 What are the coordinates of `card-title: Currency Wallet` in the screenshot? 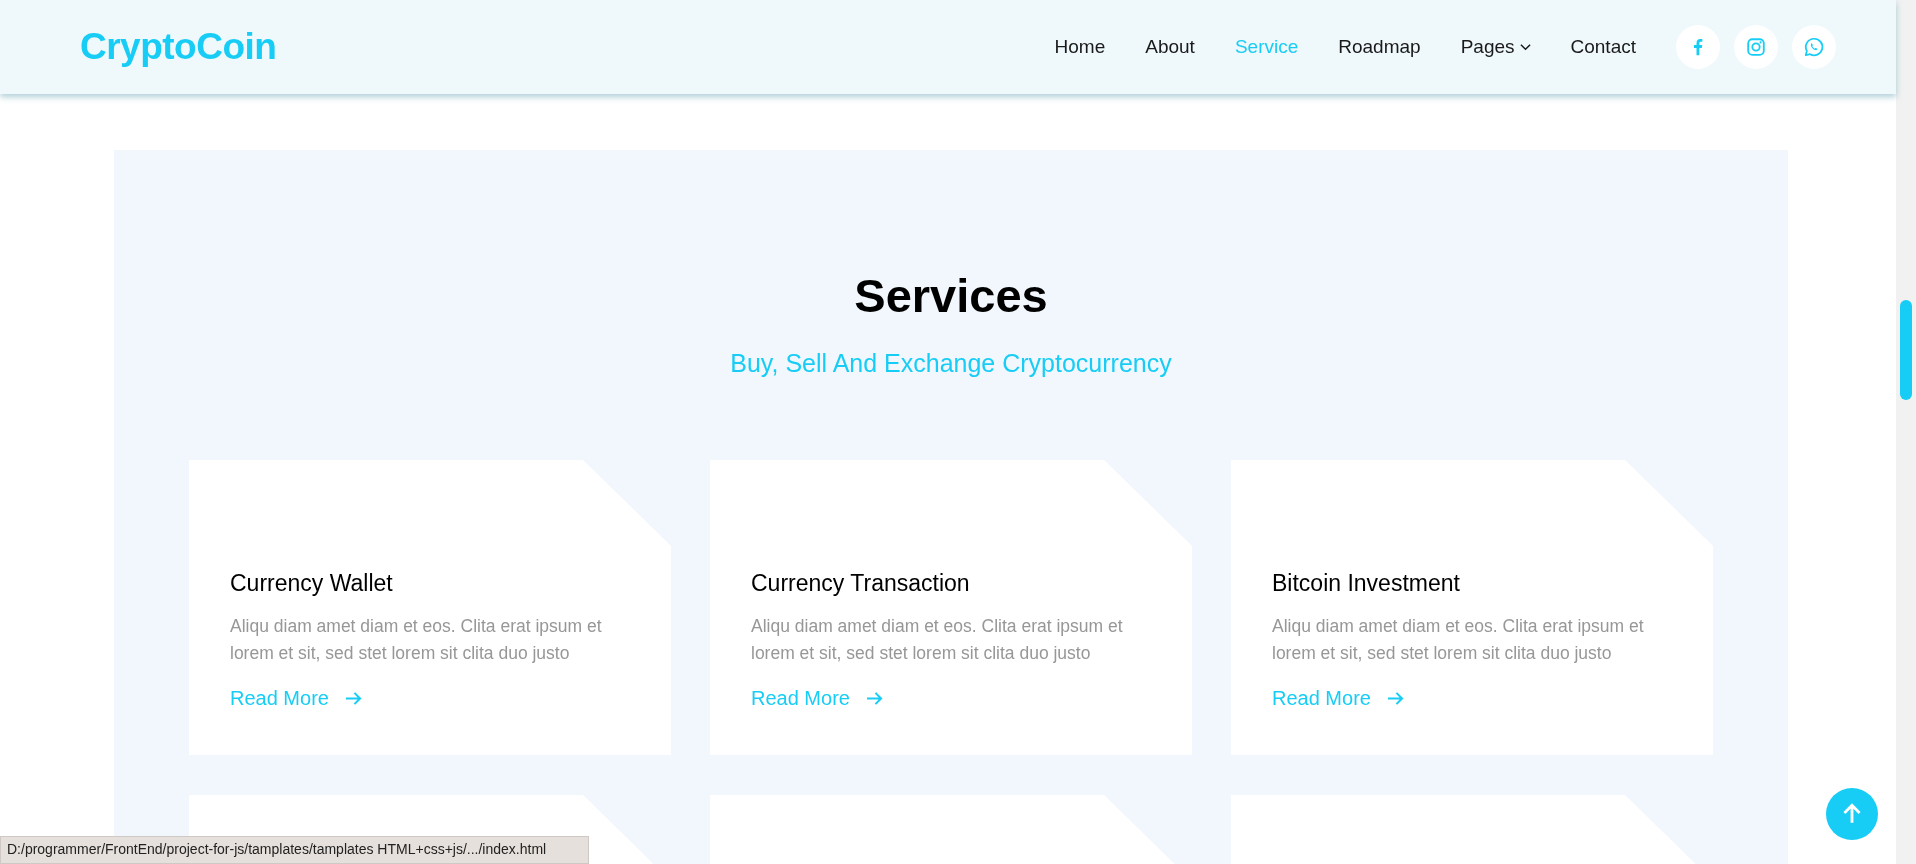 It's located at (312, 583).